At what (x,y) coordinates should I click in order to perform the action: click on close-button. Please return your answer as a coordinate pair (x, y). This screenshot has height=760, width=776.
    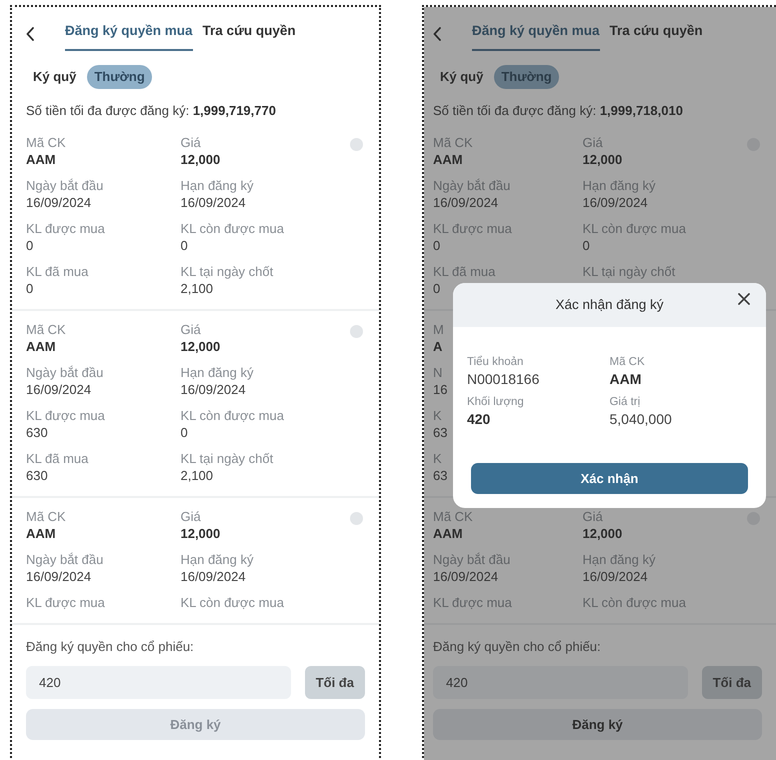
    Looking at the image, I should click on (744, 299).